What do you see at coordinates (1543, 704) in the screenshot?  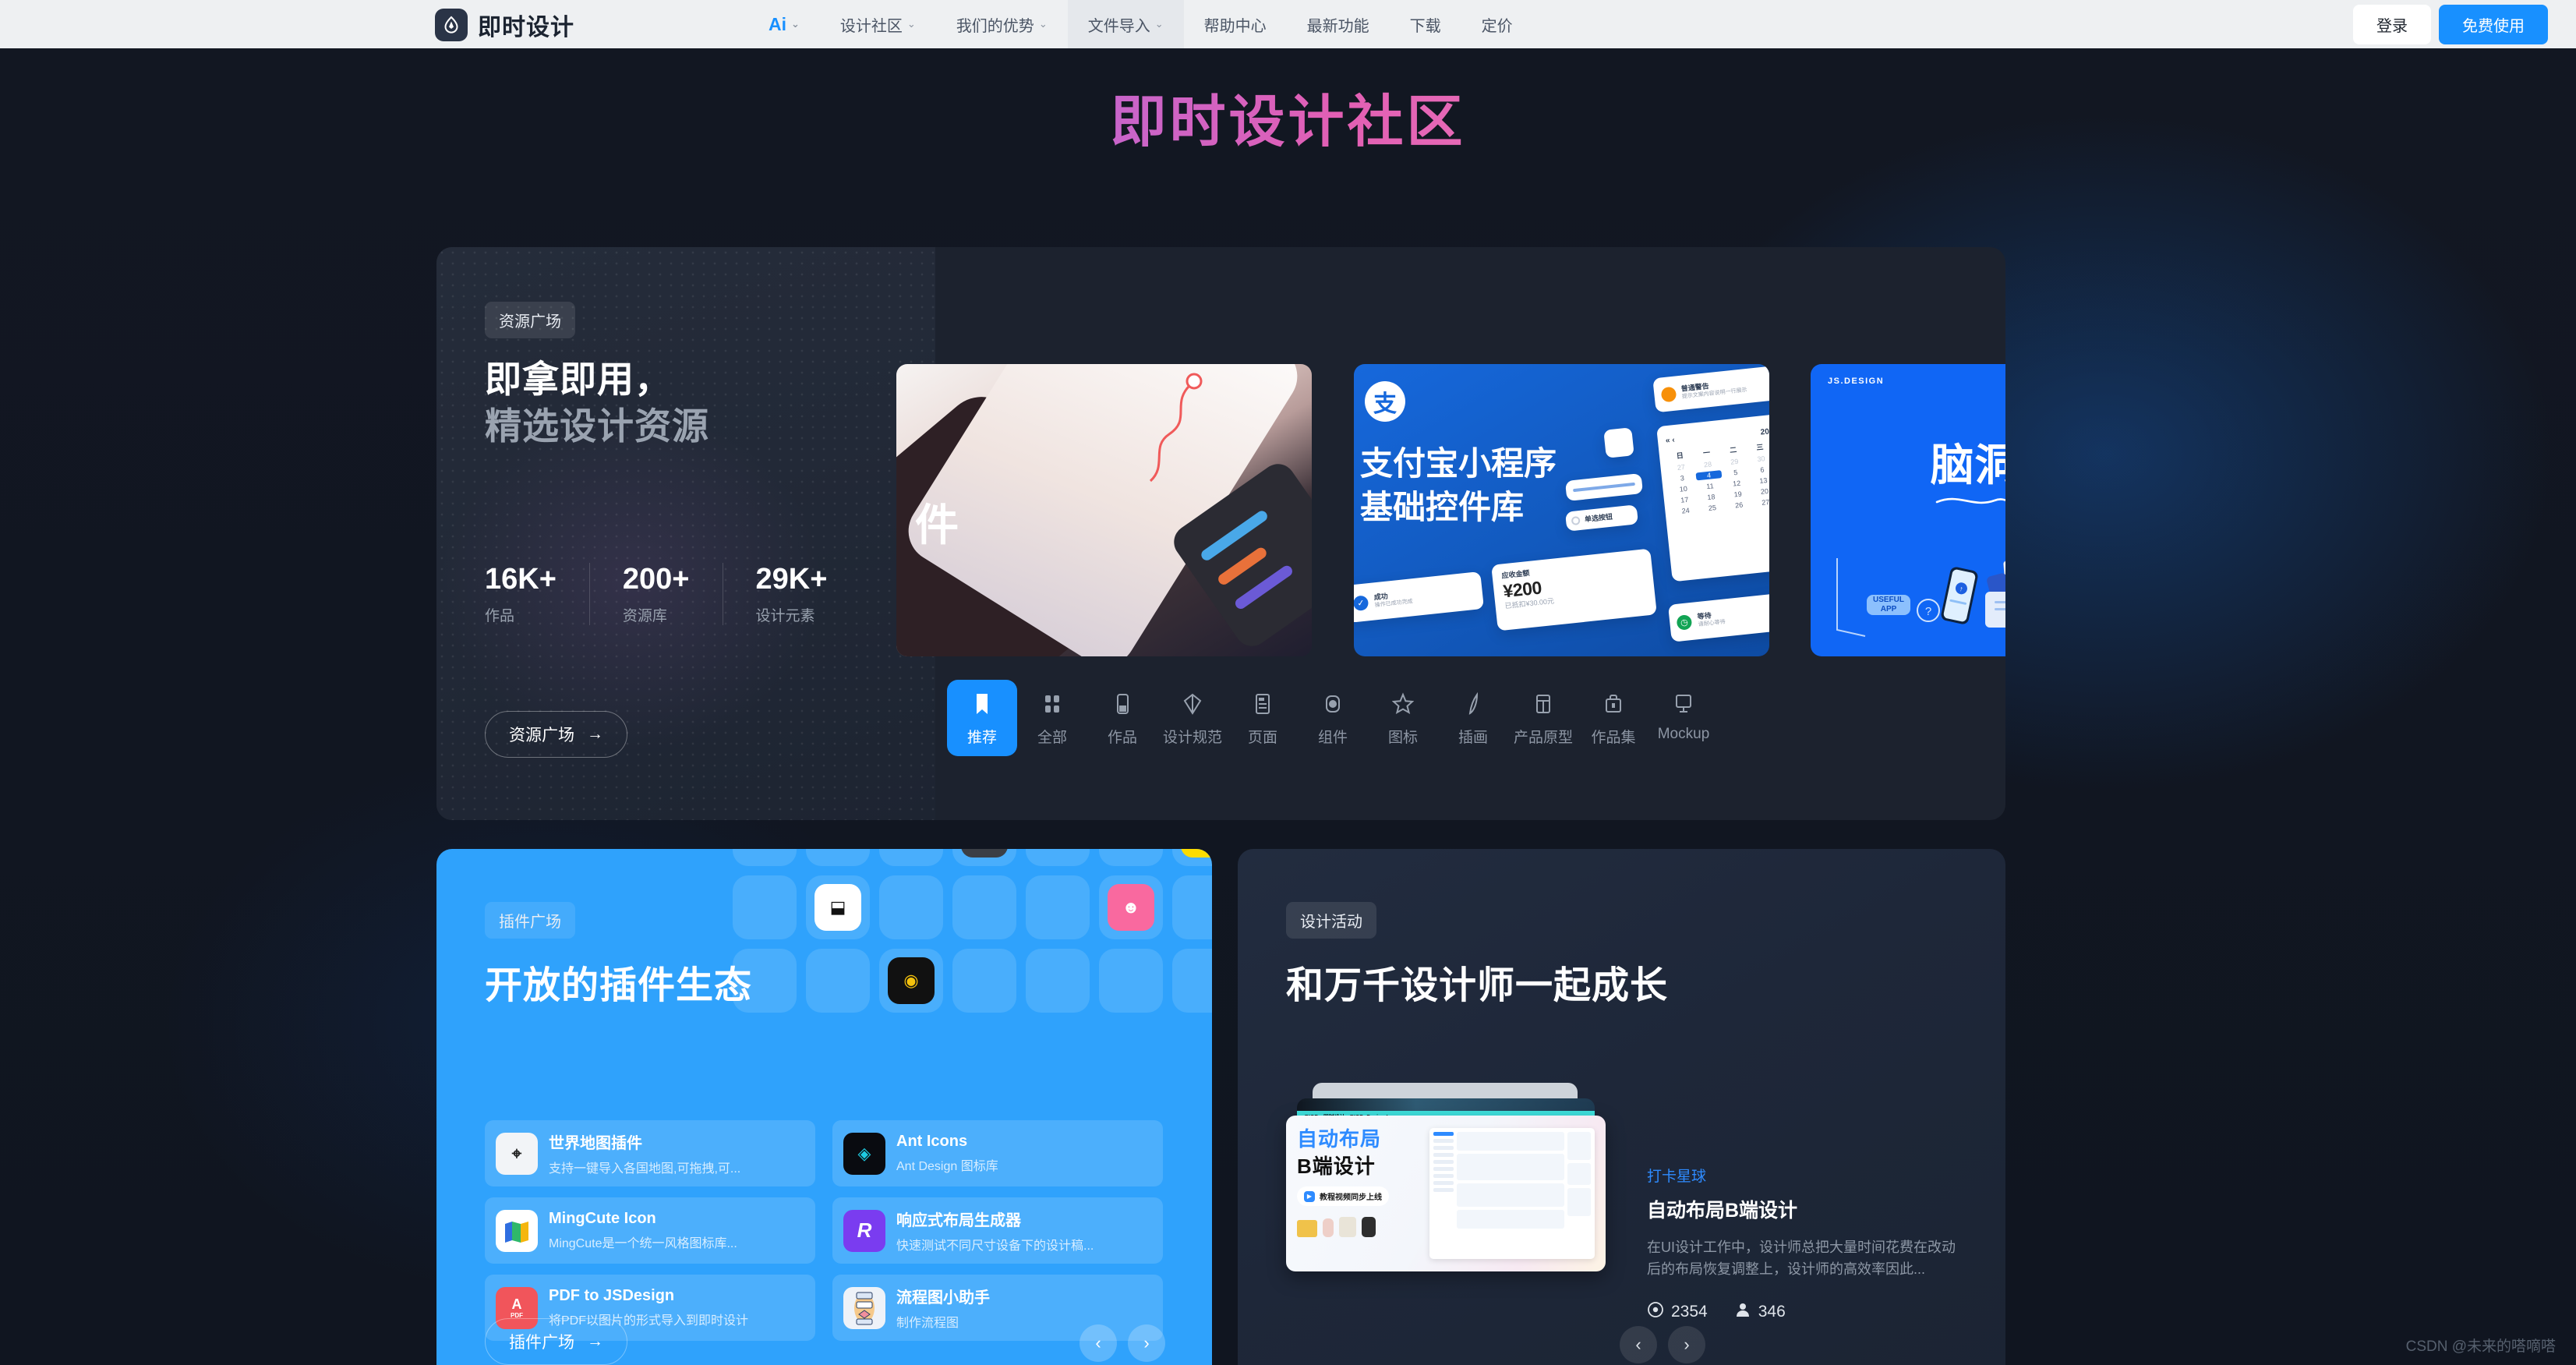 I see `prototype-icon` at bounding box center [1543, 704].